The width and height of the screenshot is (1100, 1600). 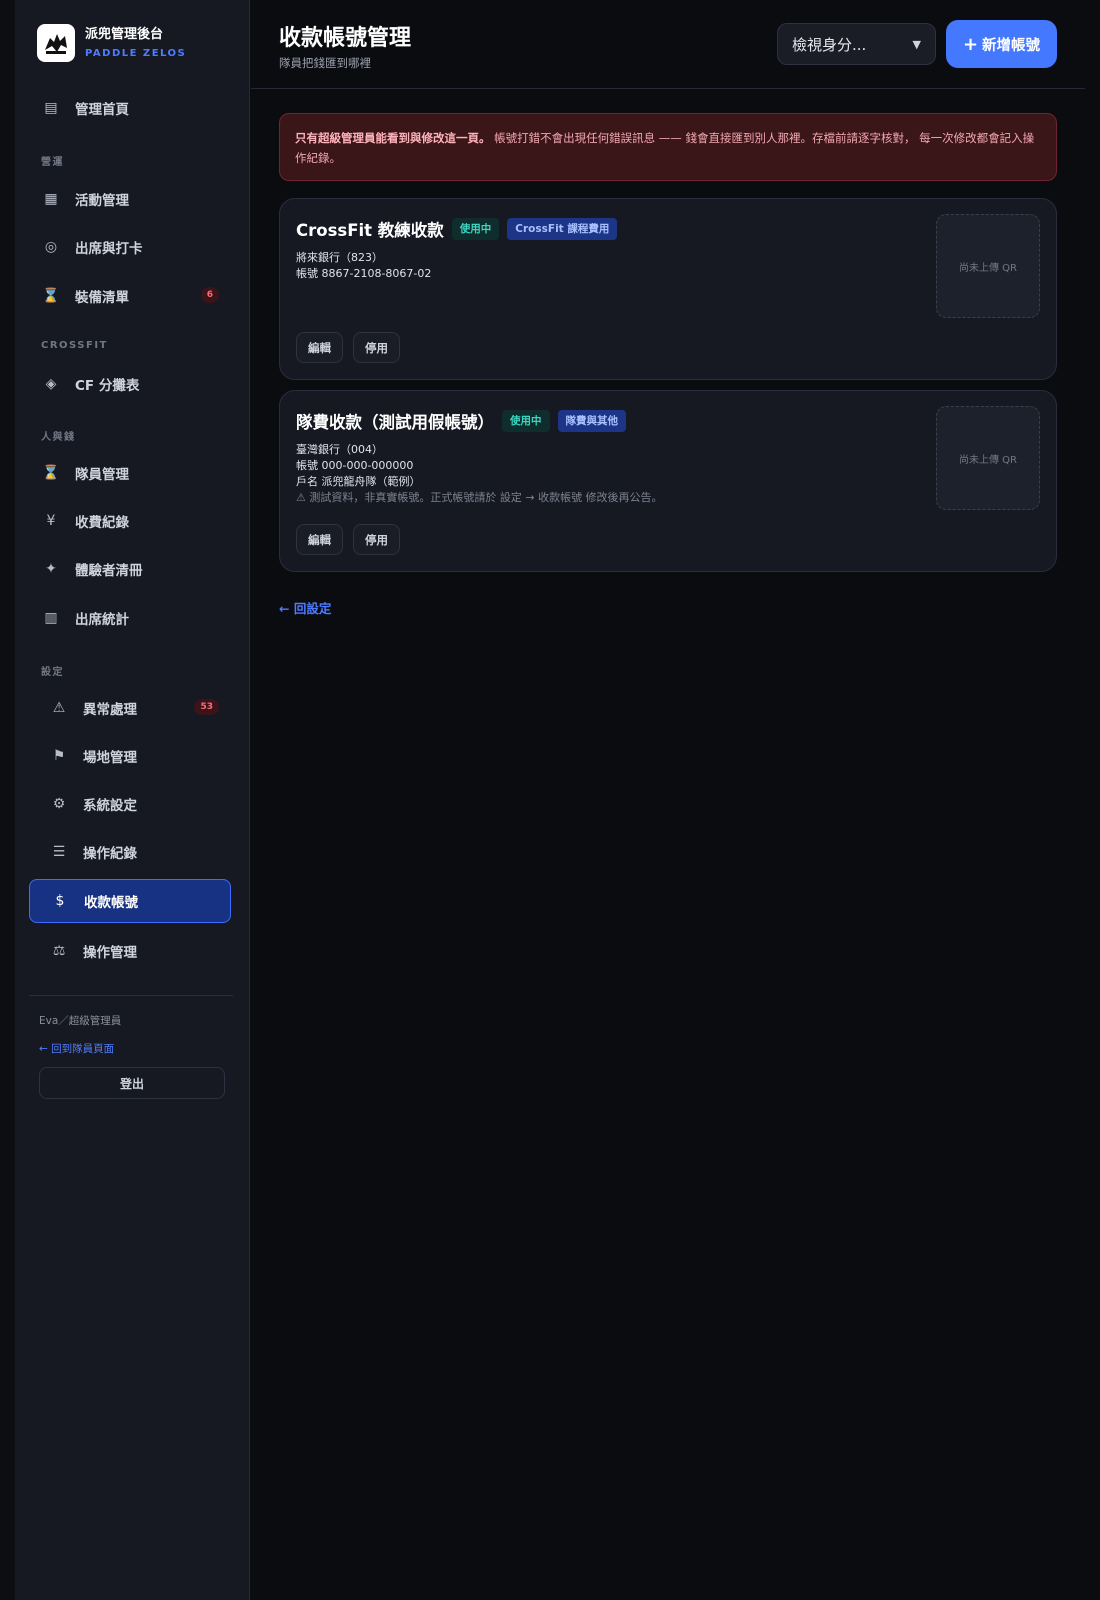 What do you see at coordinates (52, 162) in the screenshot?
I see `section-operations: 營運` at bounding box center [52, 162].